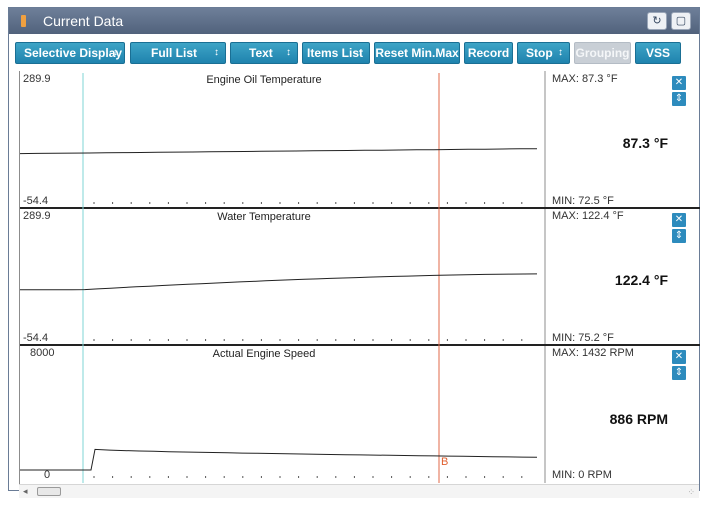 The width and height of the screenshot is (713, 509). Describe the element at coordinates (264, 217) in the screenshot. I see `panel2-title: Water Temperature` at that location.